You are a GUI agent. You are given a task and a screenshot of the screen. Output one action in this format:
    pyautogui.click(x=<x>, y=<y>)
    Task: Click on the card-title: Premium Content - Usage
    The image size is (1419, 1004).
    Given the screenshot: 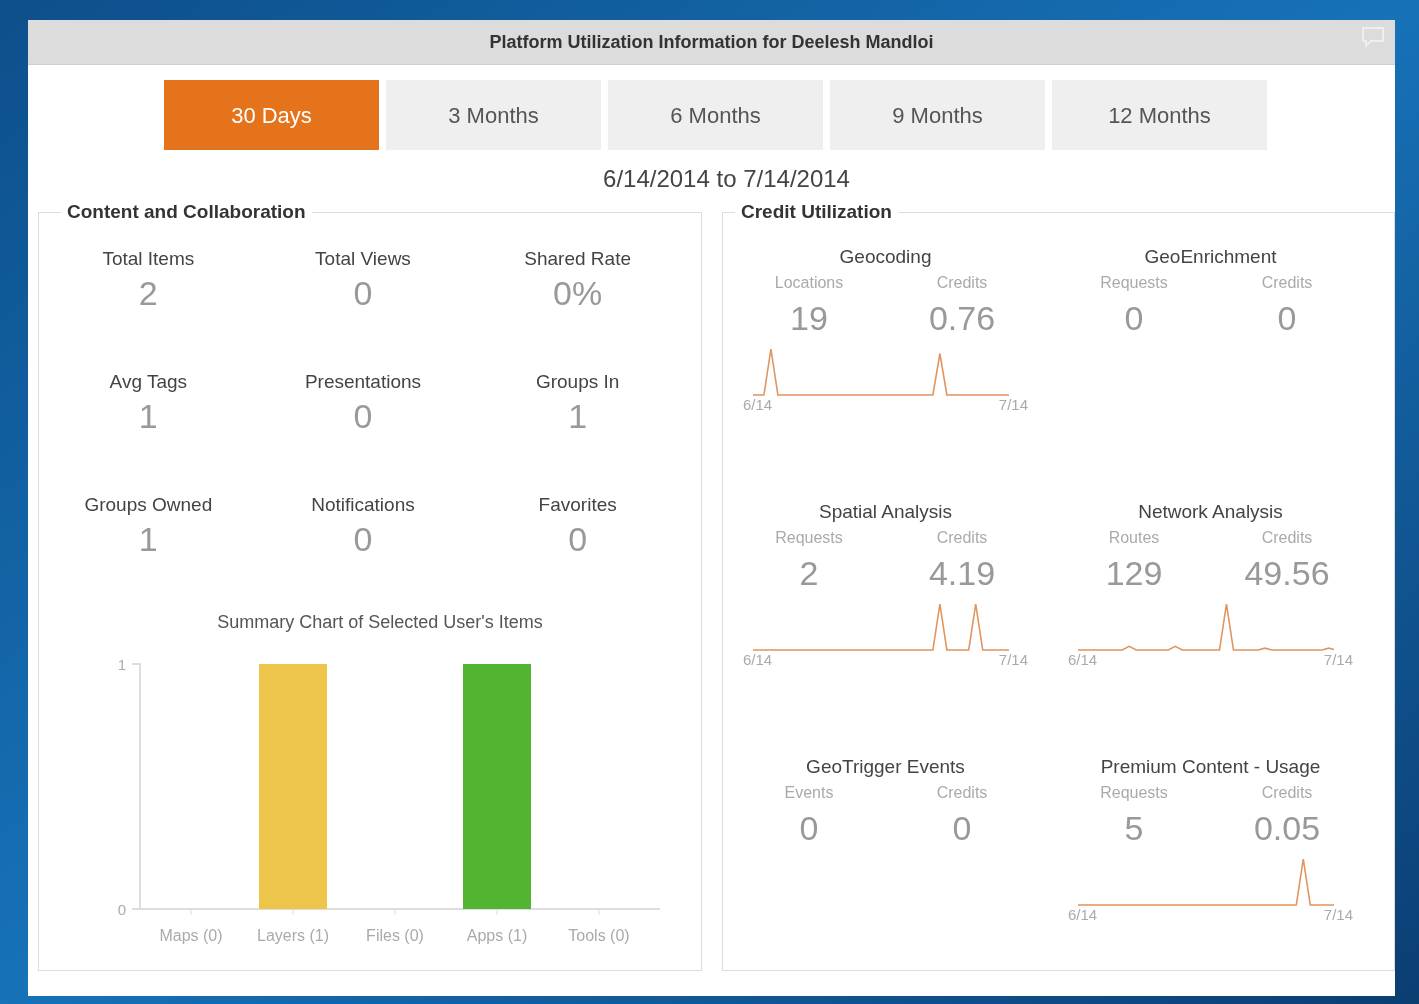 What is the action you would take?
    pyautogui.click(x=1210, y=766)
    